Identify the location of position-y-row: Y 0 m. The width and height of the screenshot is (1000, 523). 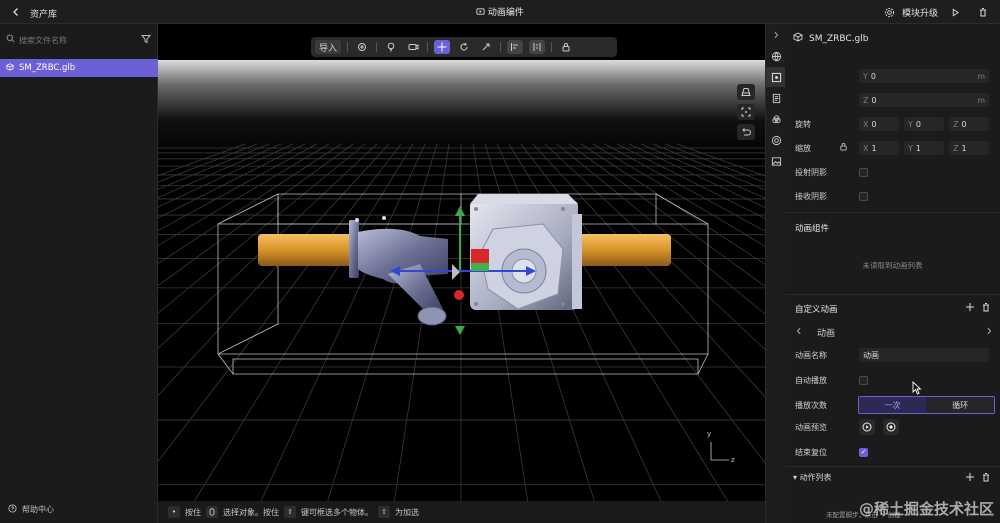
(895, 76).